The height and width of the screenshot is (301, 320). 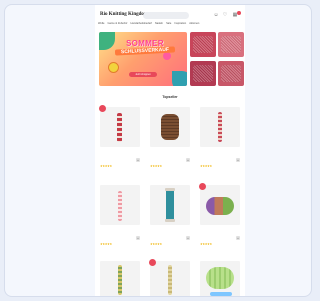 I want to click on site-logo: Rio Knitting Kingdom, so click(x=124, y=14).